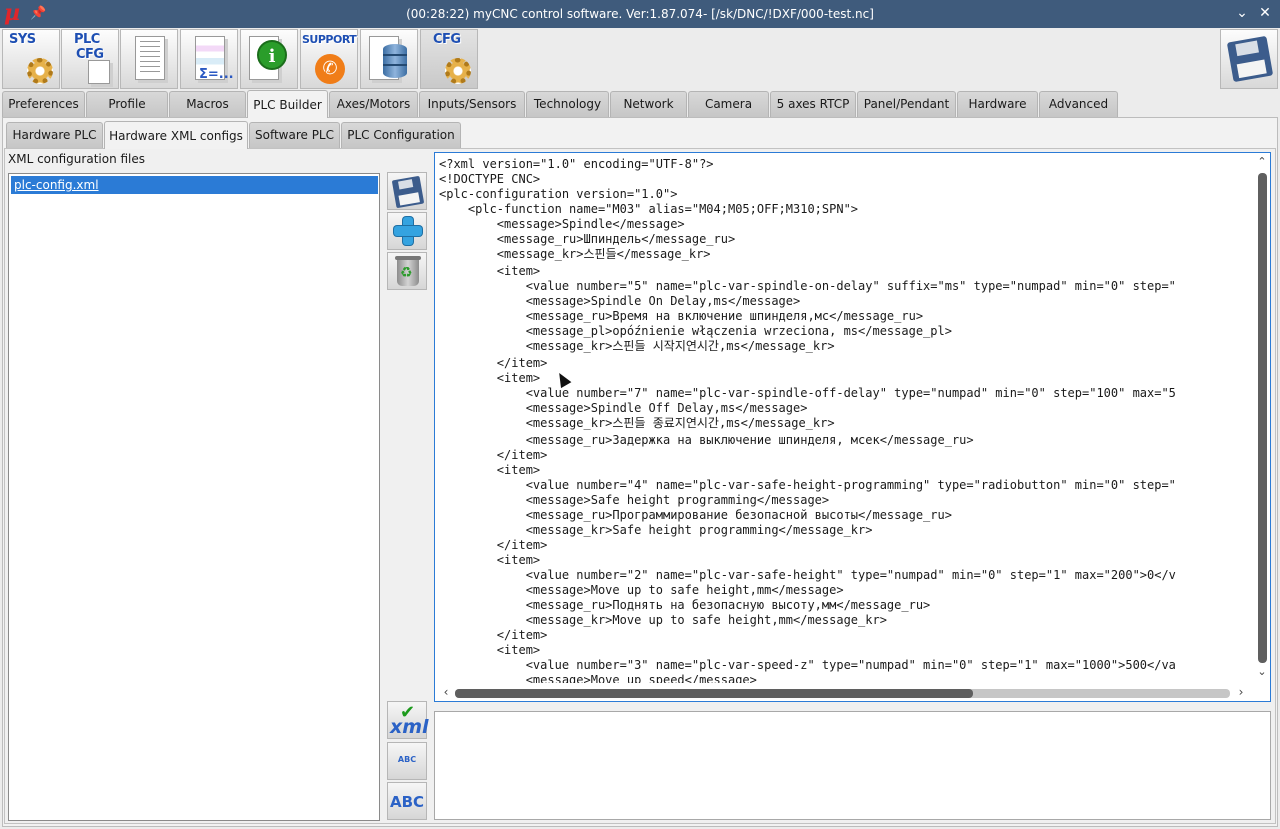  Describe the element at coordinates (194, 185) in the screenshot. I see `list-item: plc-config.xml` at that location.